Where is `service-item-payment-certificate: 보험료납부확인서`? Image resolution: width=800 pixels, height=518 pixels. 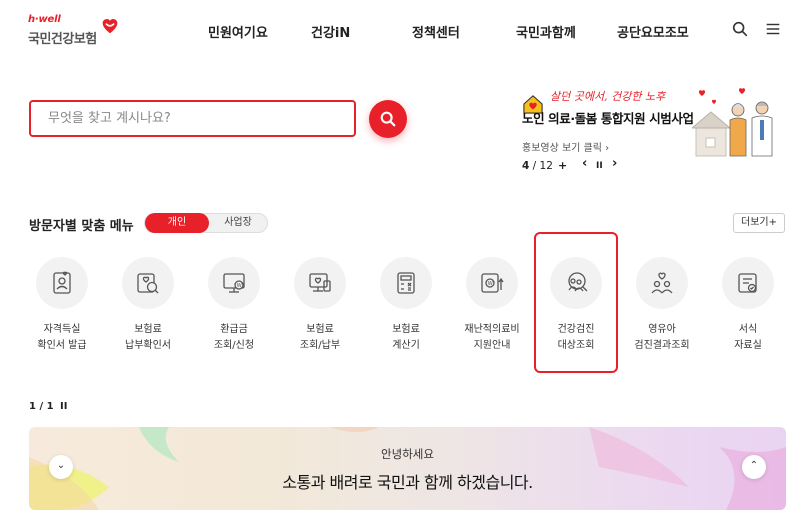
service-item-payment-certificate: 보험료납부확인서 is located at coordinates (148, 312).